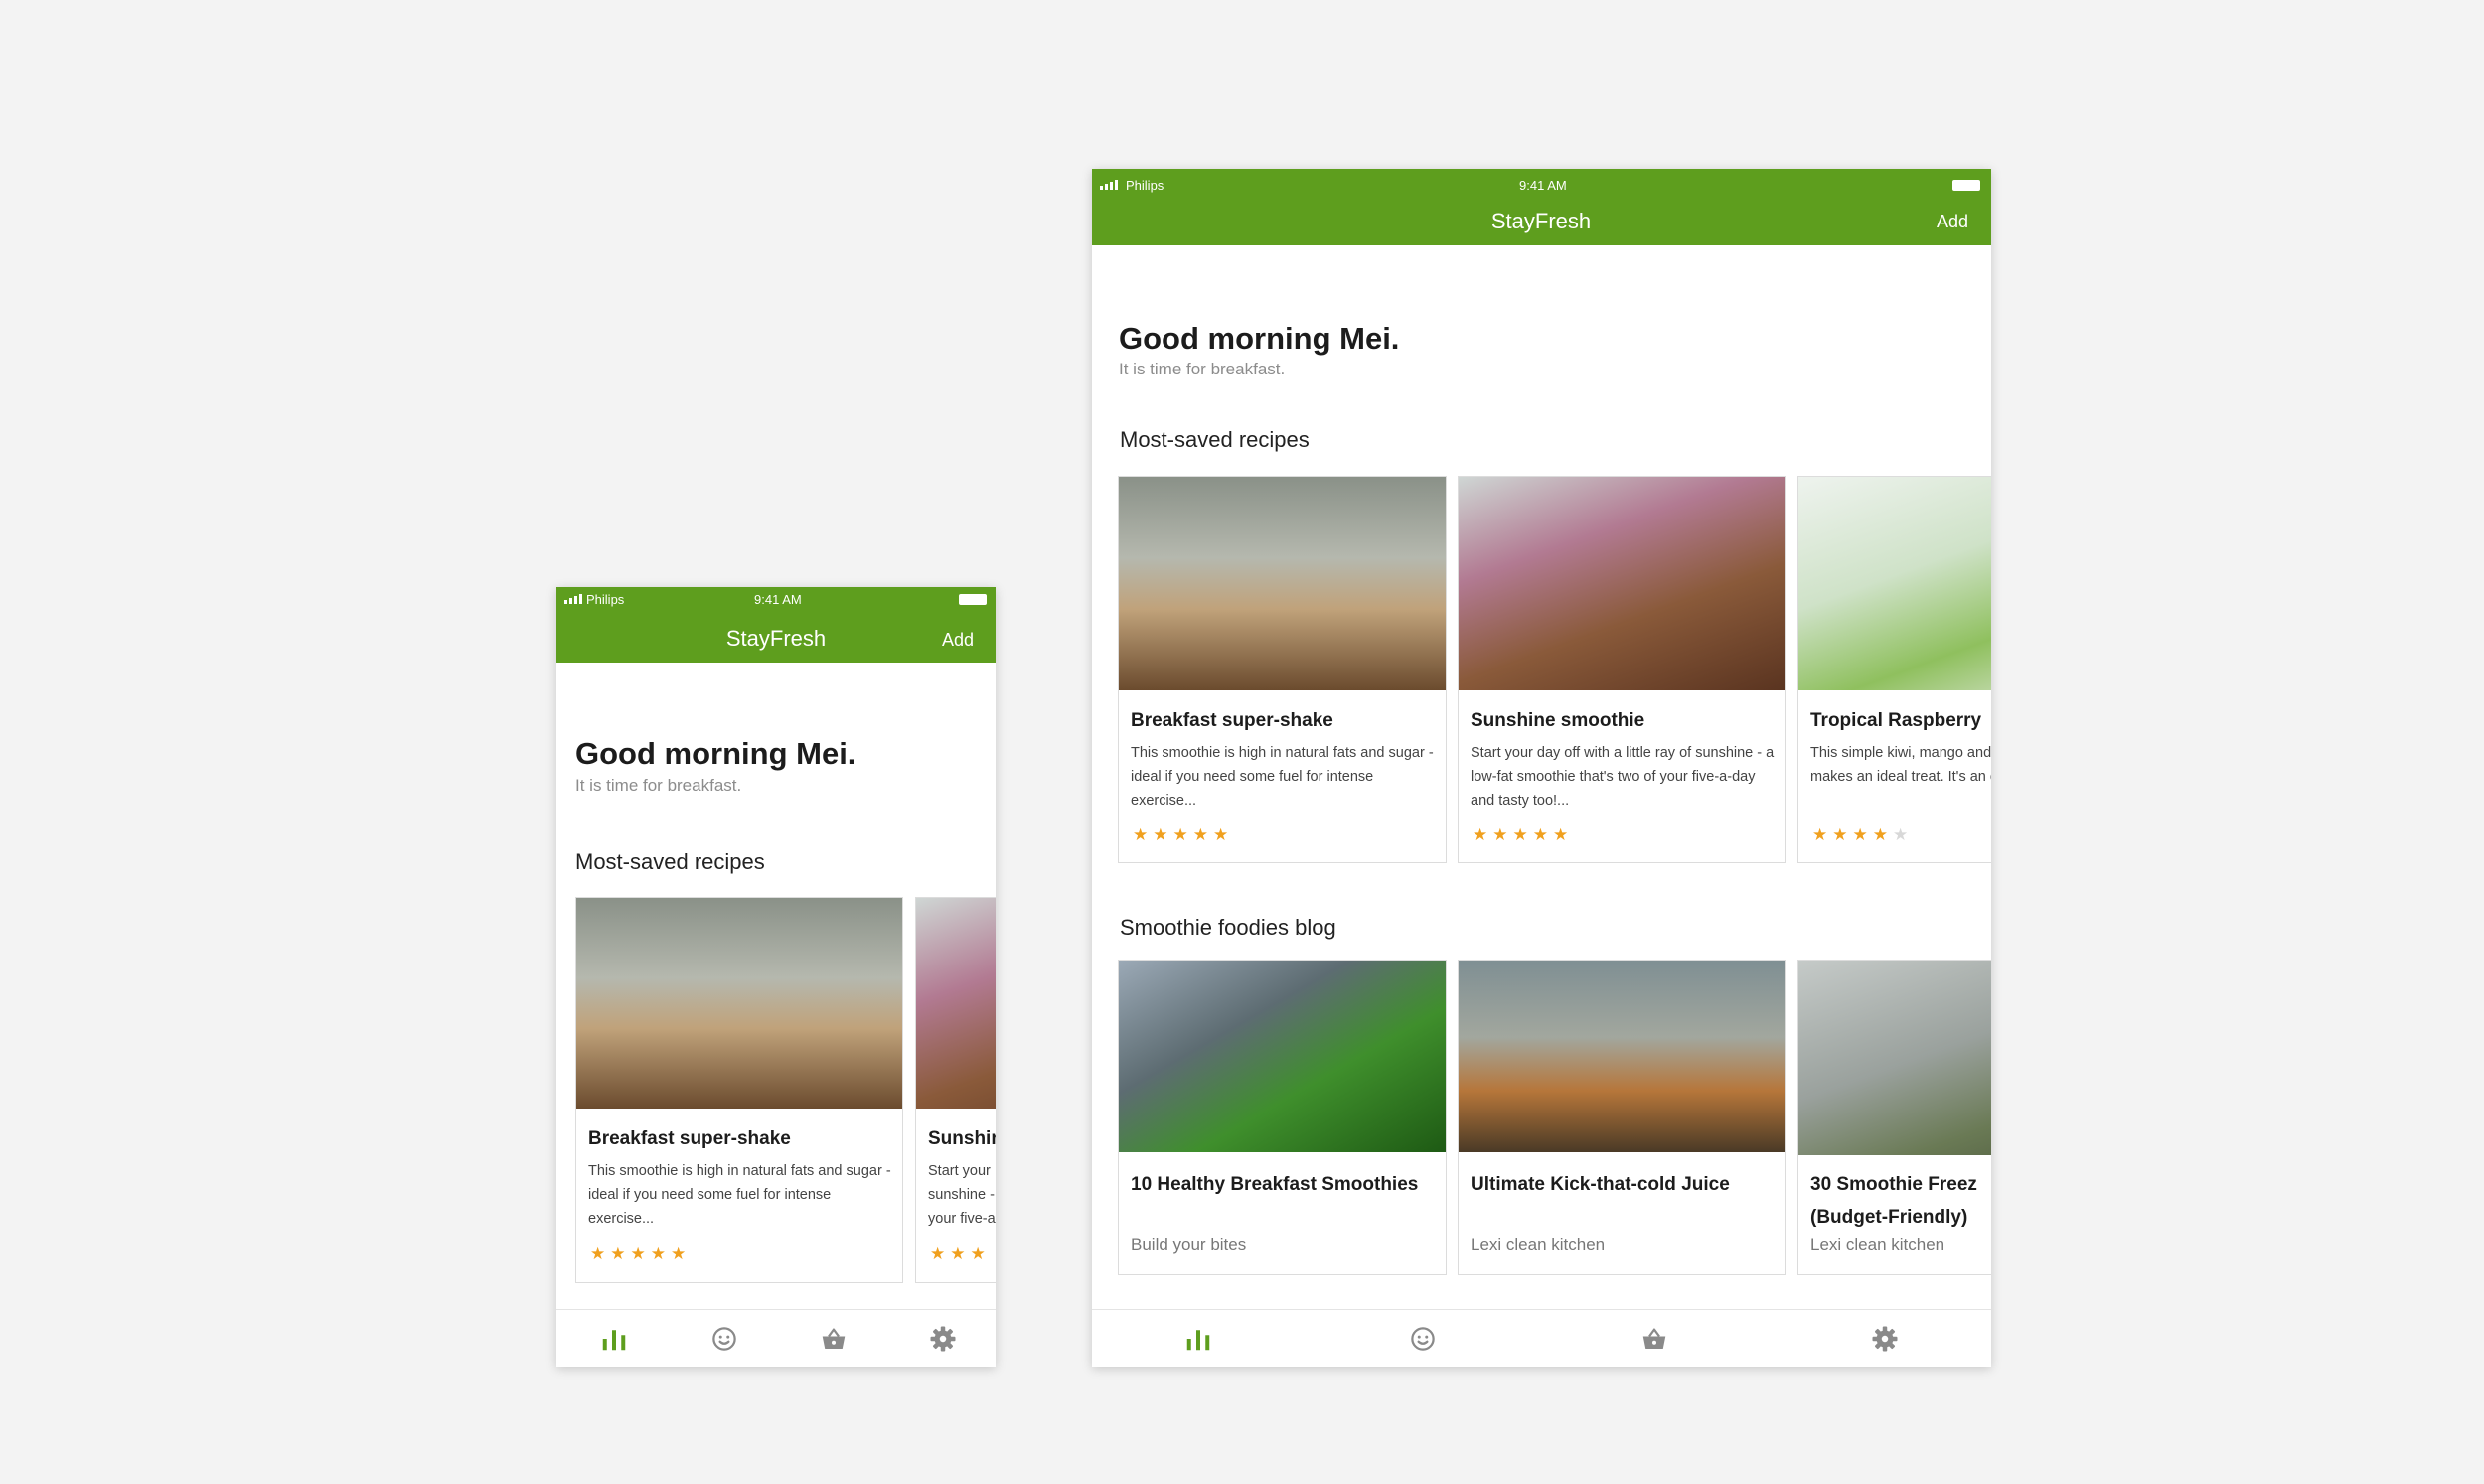 Image resolution: width=2484 pixels, height=1484 pixels. What do you see at coordinates (1189, 1244) in the screenshot?
I see `blog-author: Build your bites` at bounding box center [1189, 1244].